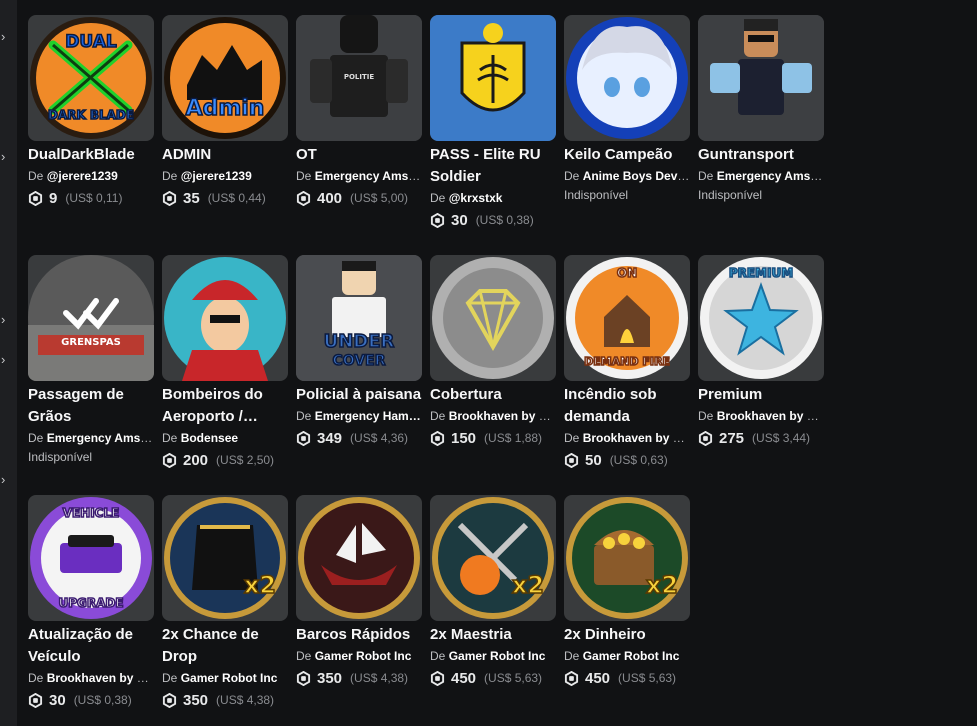 This screenshot has height=726, width=977. Describe the element at coordinates (225, 155) in the screenshot. I see `gamepass-name: ADMIN` at that location.